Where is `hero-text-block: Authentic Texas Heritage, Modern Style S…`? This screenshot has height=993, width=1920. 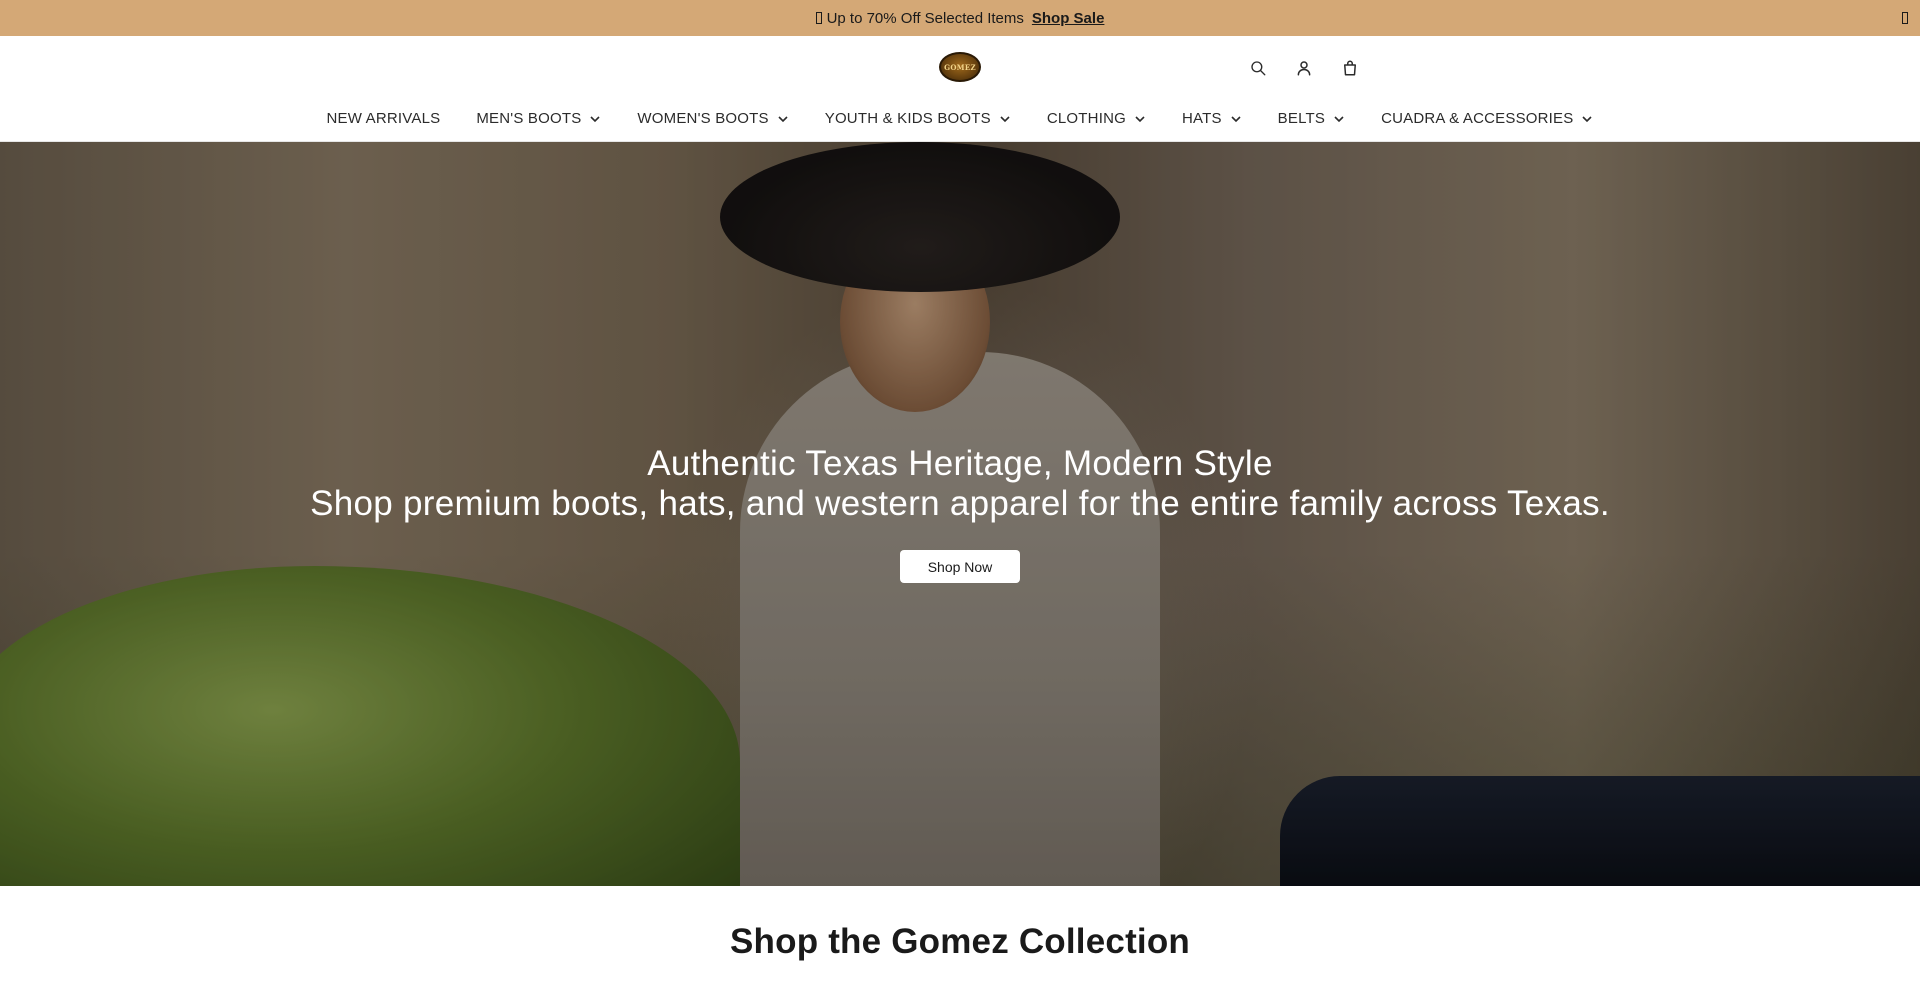 hero-text-block: Authentic Texas Heritage, Modern Style S… is located at coordinates (960, 484).